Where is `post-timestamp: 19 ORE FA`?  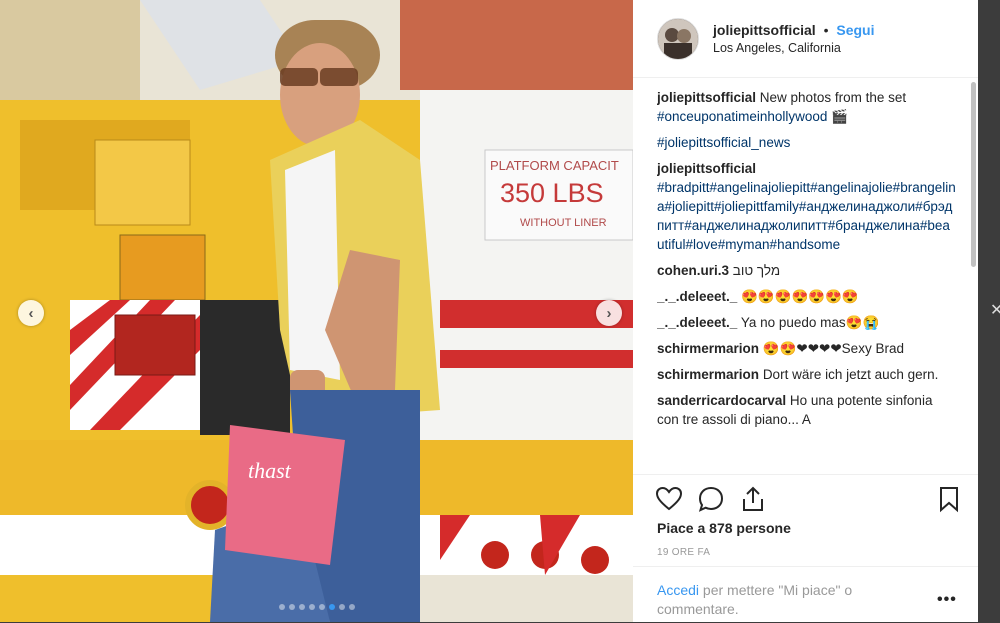 post-timestamp: 19 ORE FA is located at coordinates (683, 552).